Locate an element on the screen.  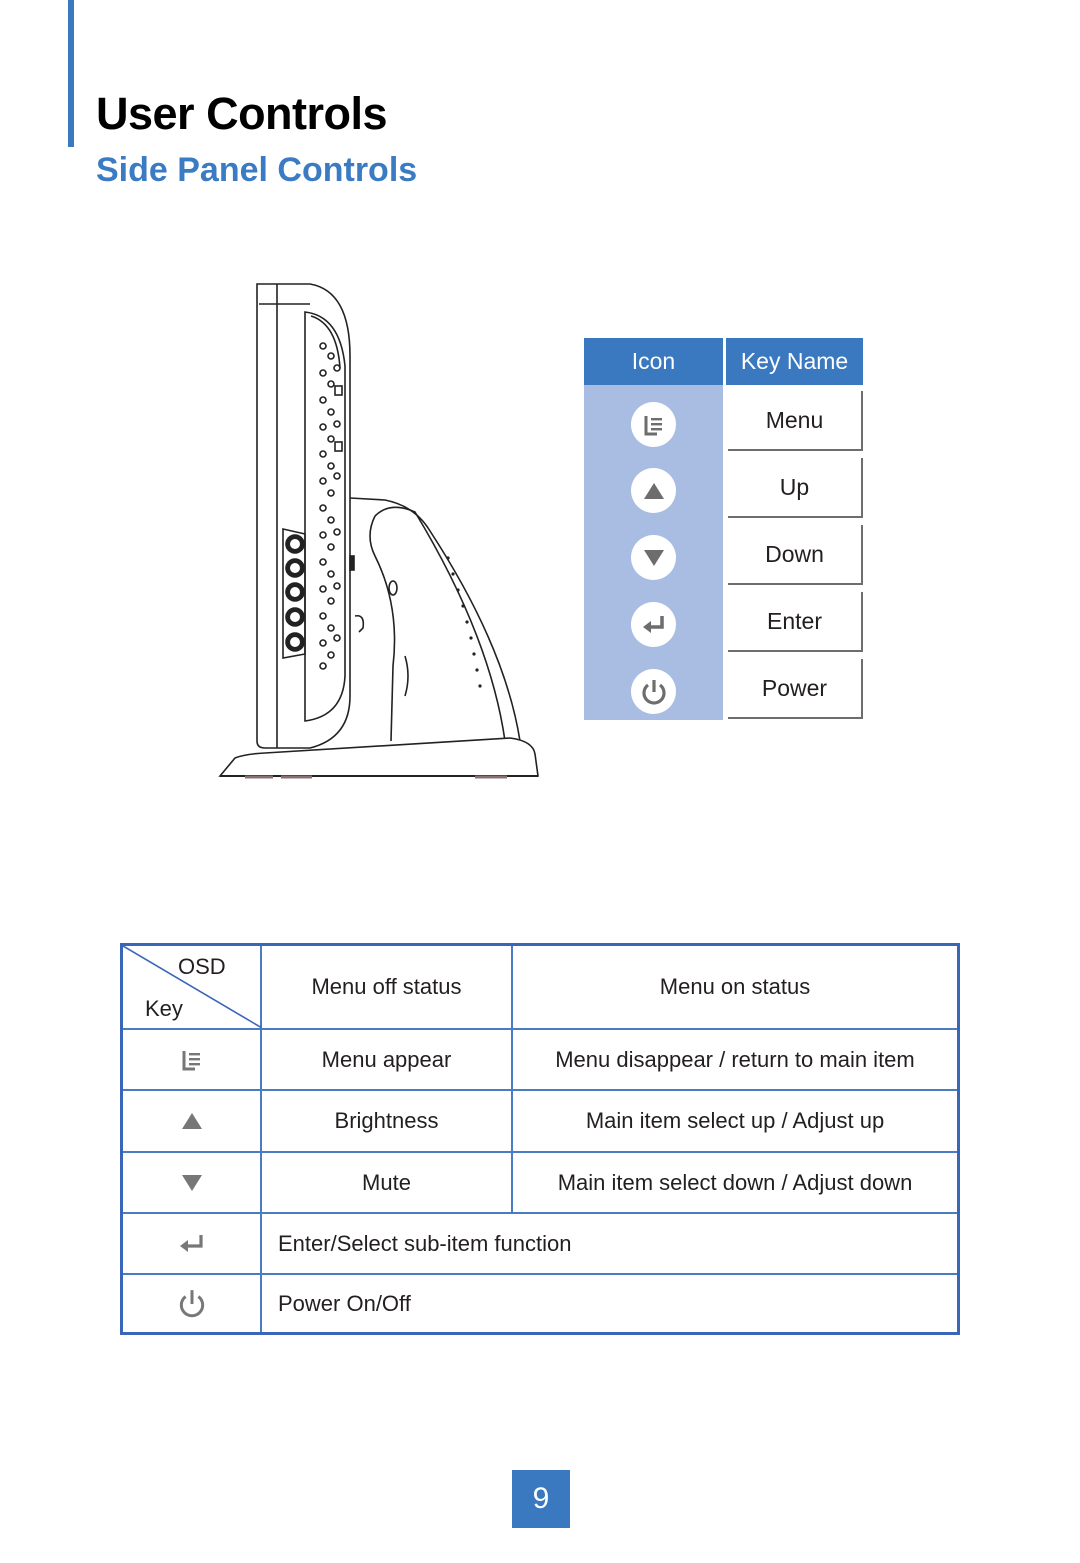
page-number: 9 is located at coordinates (541, 1499).